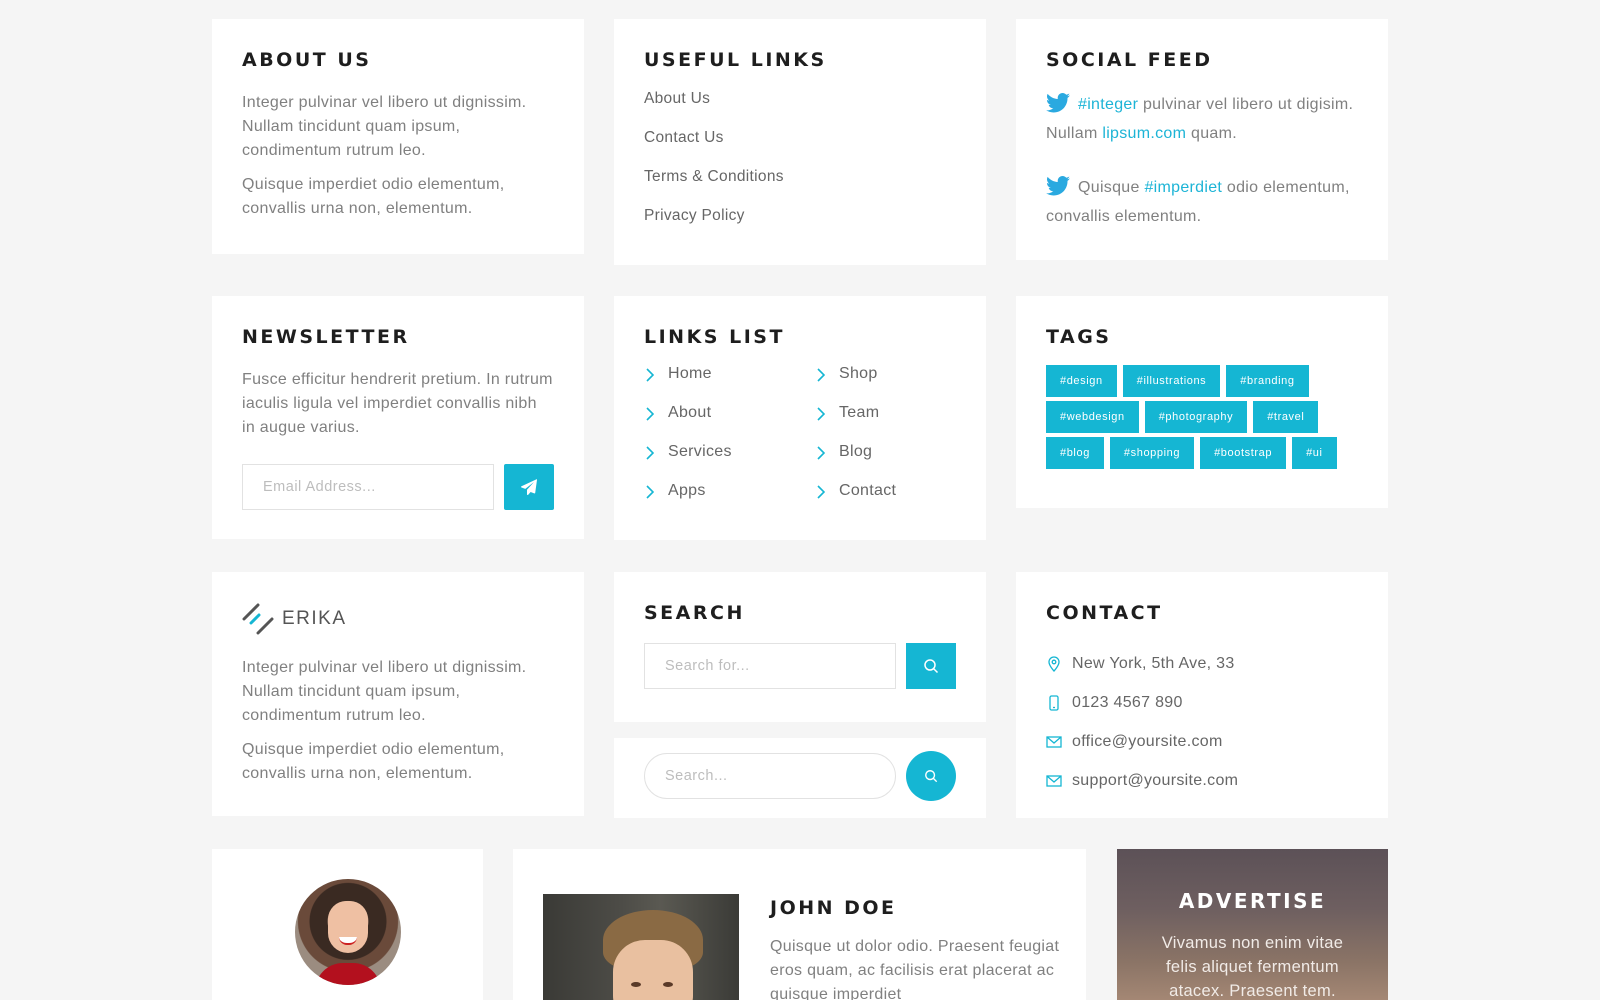 The image size is (1600, 1000). I want to click on contact-email-support: support@yoursite.com, so click(1202, 780).